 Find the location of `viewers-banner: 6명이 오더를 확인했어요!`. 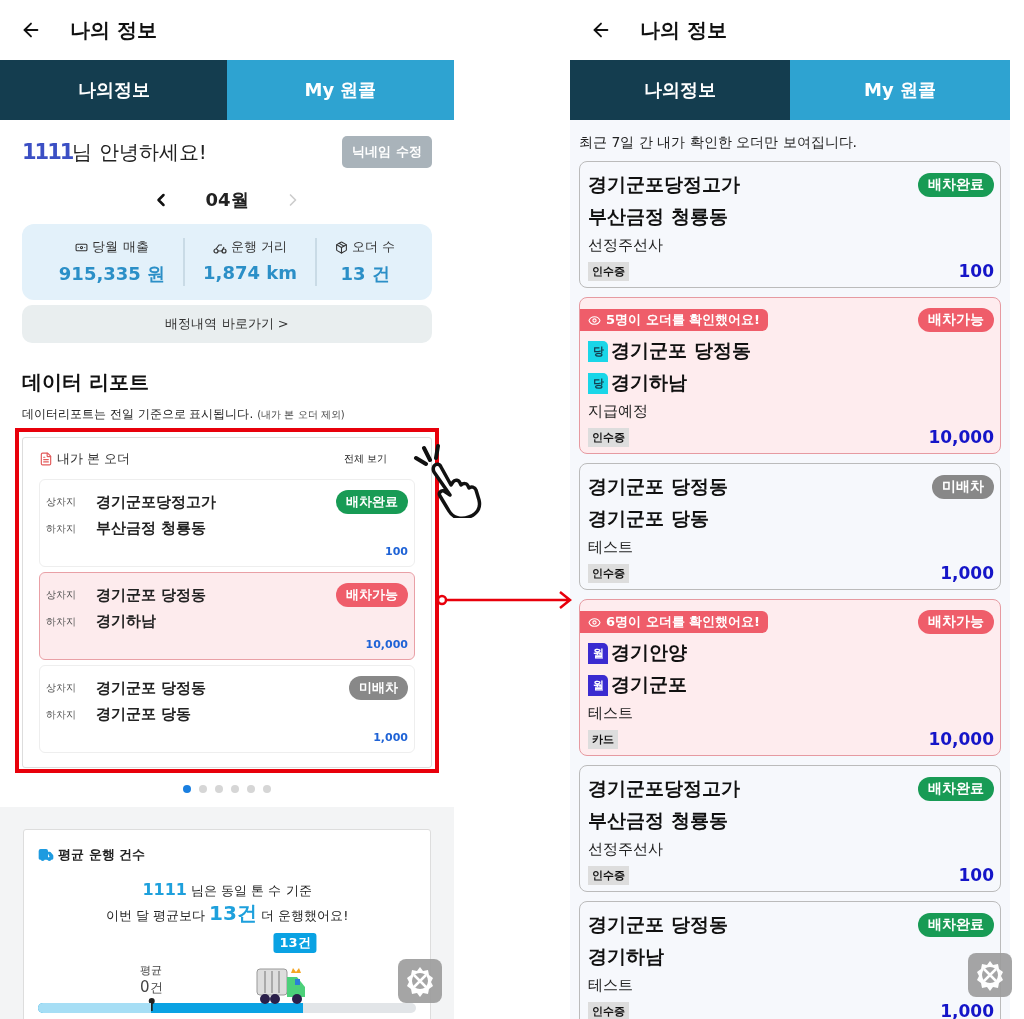

viewers-banner: 6명이 오더를 확인했어요! is located at coordinates (674, 622).